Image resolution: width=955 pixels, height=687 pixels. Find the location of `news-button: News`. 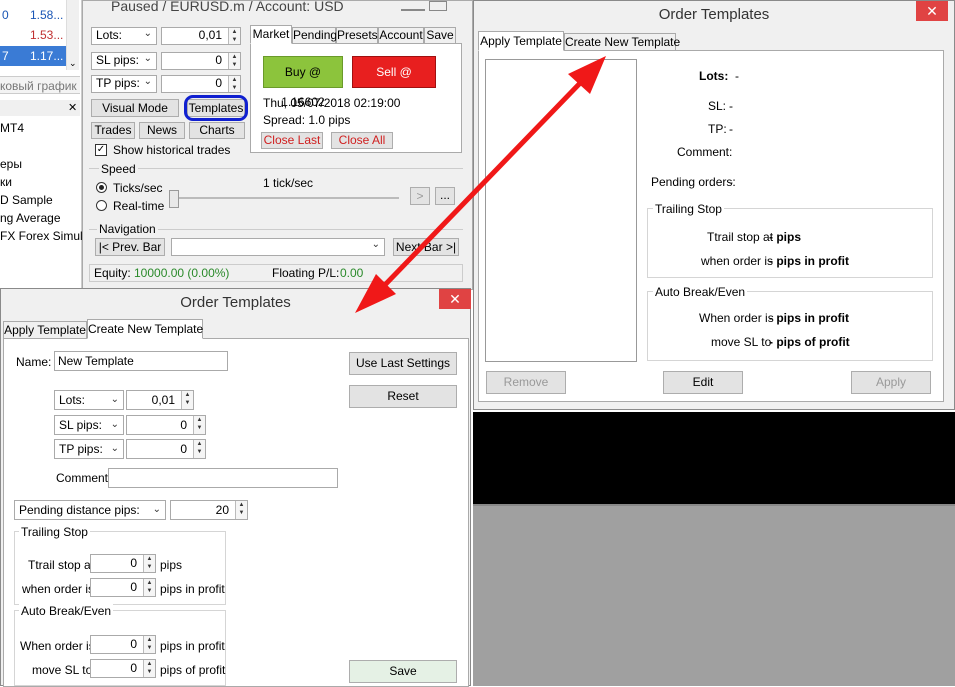

news-button: News is located at coordinates (162, 130).